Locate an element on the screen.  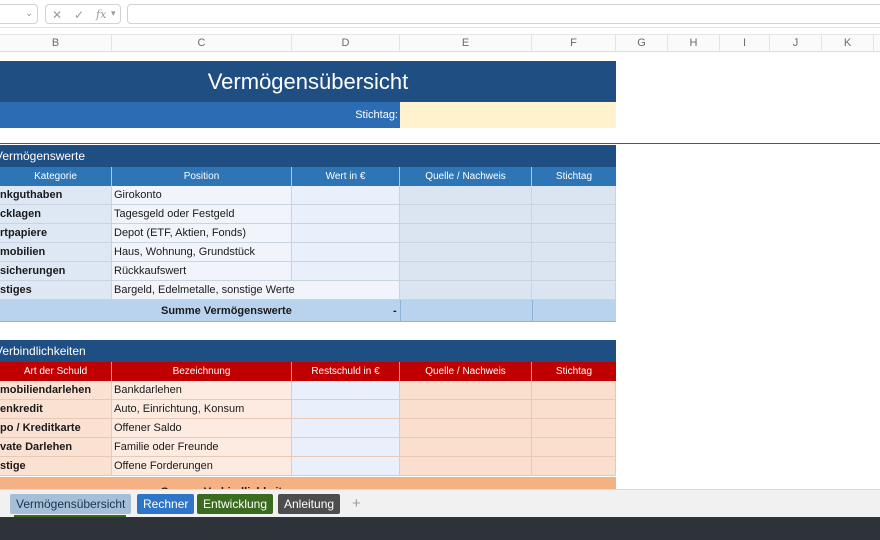
column-header-d: D is located at coordinates (346, 43).